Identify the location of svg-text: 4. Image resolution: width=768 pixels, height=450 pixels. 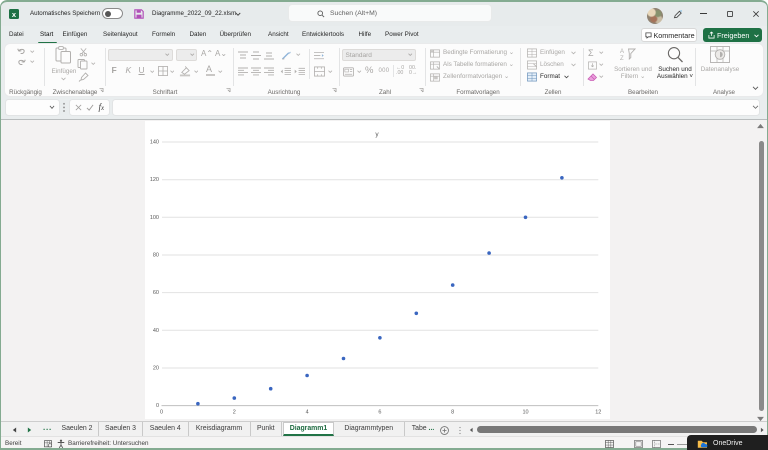
(307, 412).